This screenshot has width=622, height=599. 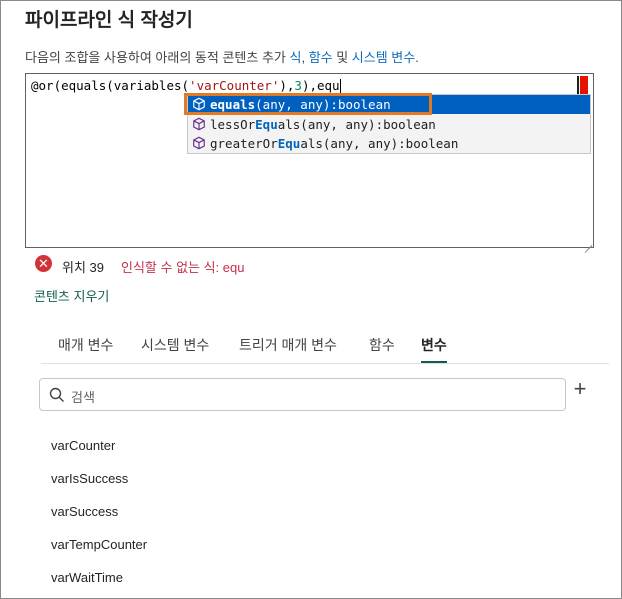 What do you see at coordinates (43, 263) in the screenshot?
I see `error-icon: ✕` at bounding box center [43, 263].